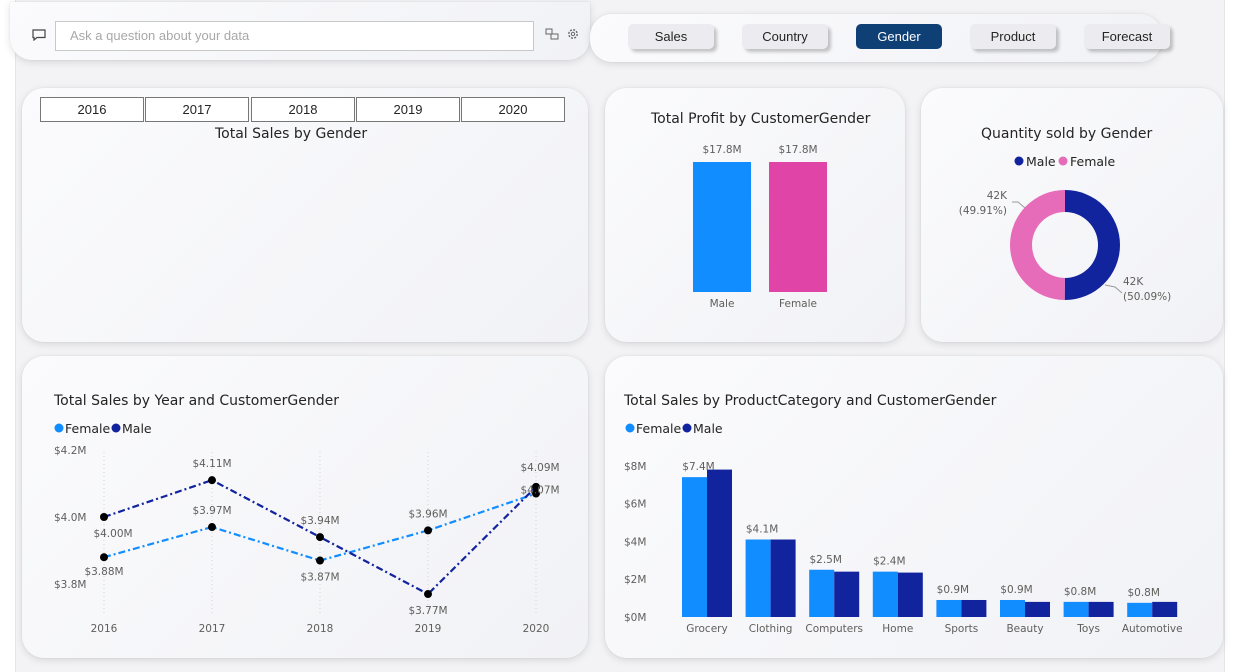 This screenshot has width=1249, height=672. What do you see at coordinates (291, 134) in the screenshot?
I see `chart-title: Total Sales by Gender` at bounding box center [291, 134].